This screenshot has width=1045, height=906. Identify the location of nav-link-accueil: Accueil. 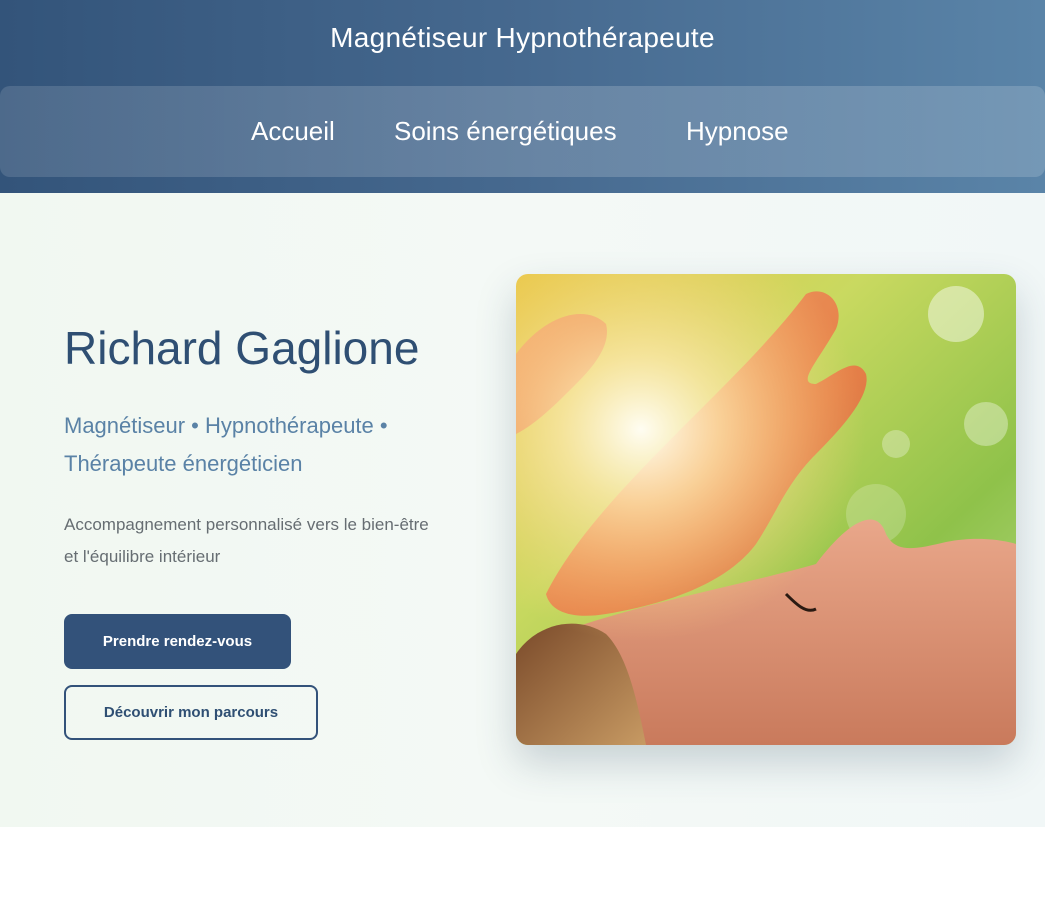
(293, 131).